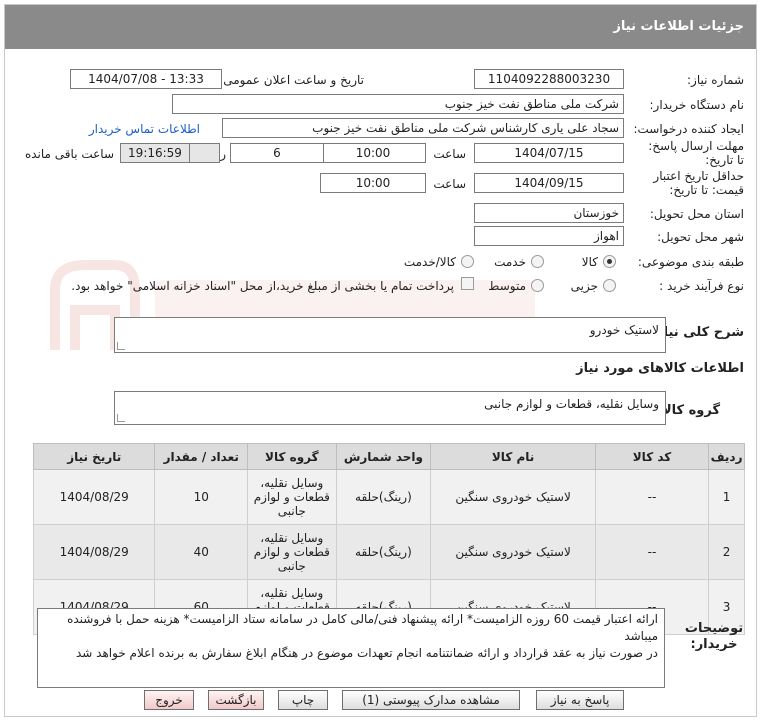 The image size is (761, 721). What do you see at coordinates (390, 335) in the screenshot?
I see `description-field: لاستیک خودرو` at bounding box center [390, 335].